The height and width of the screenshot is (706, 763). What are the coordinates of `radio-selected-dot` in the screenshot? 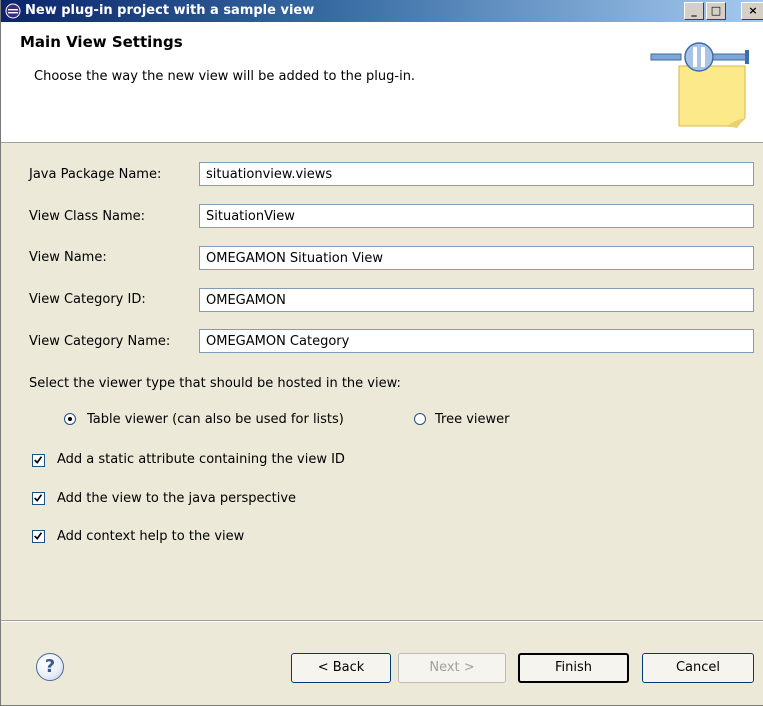 It's located at (70, 419).